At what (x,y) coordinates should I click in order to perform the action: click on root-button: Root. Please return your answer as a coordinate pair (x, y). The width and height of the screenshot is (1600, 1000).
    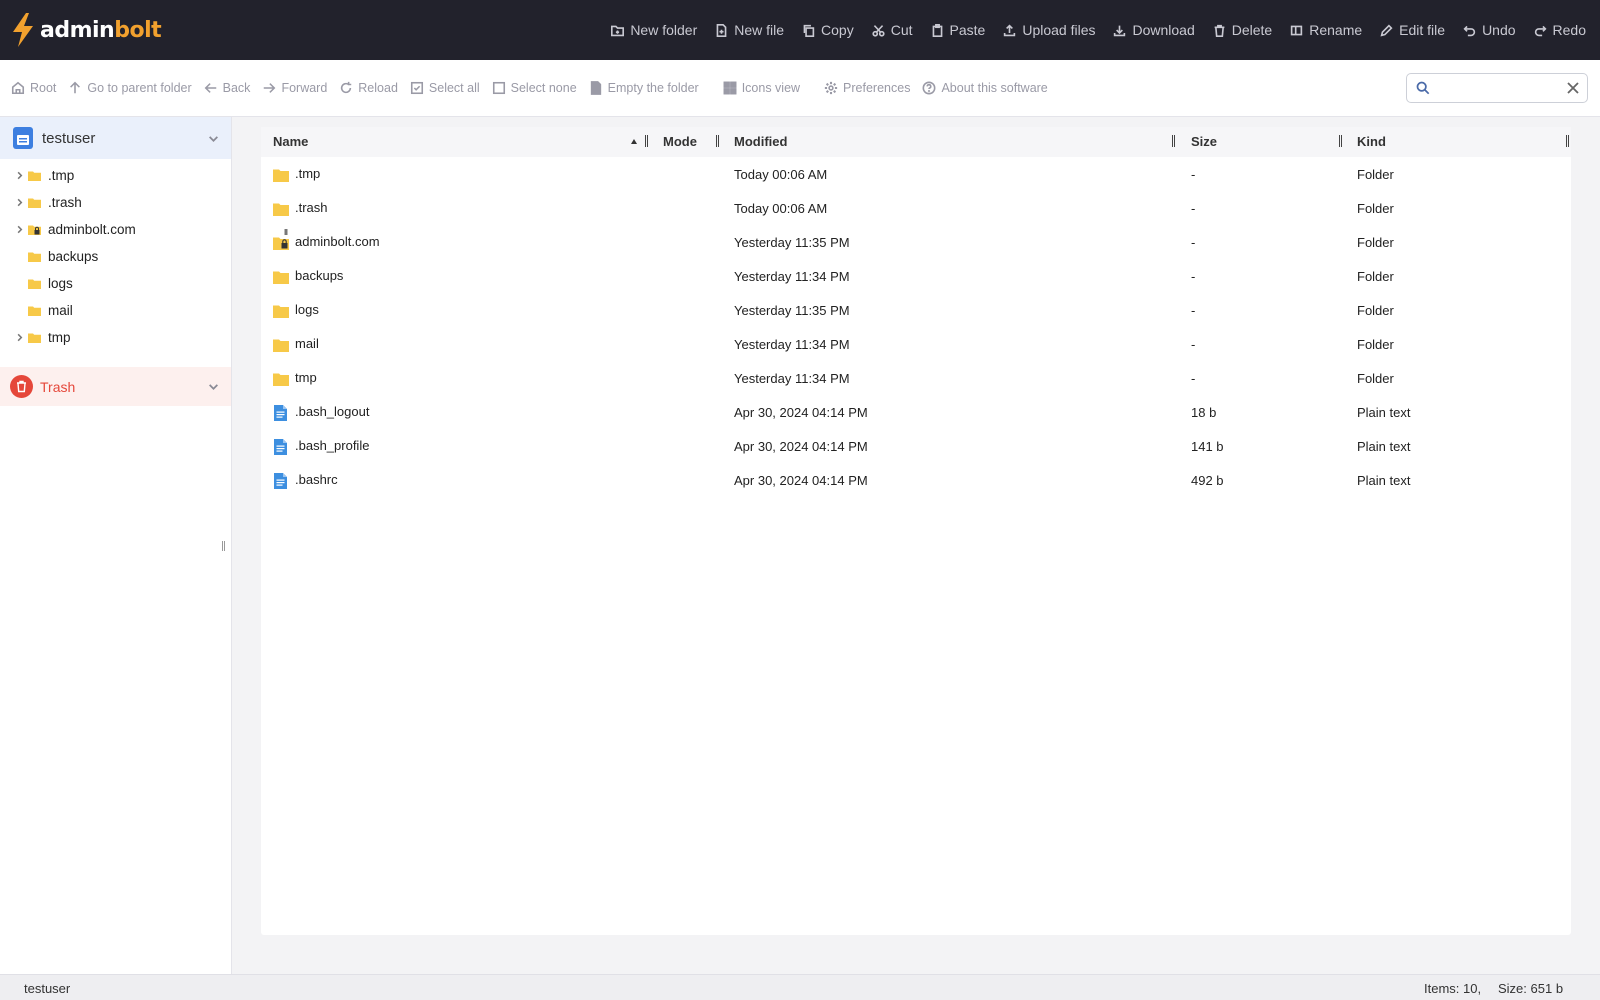
    Looking at the image, I should click on (33, 88).